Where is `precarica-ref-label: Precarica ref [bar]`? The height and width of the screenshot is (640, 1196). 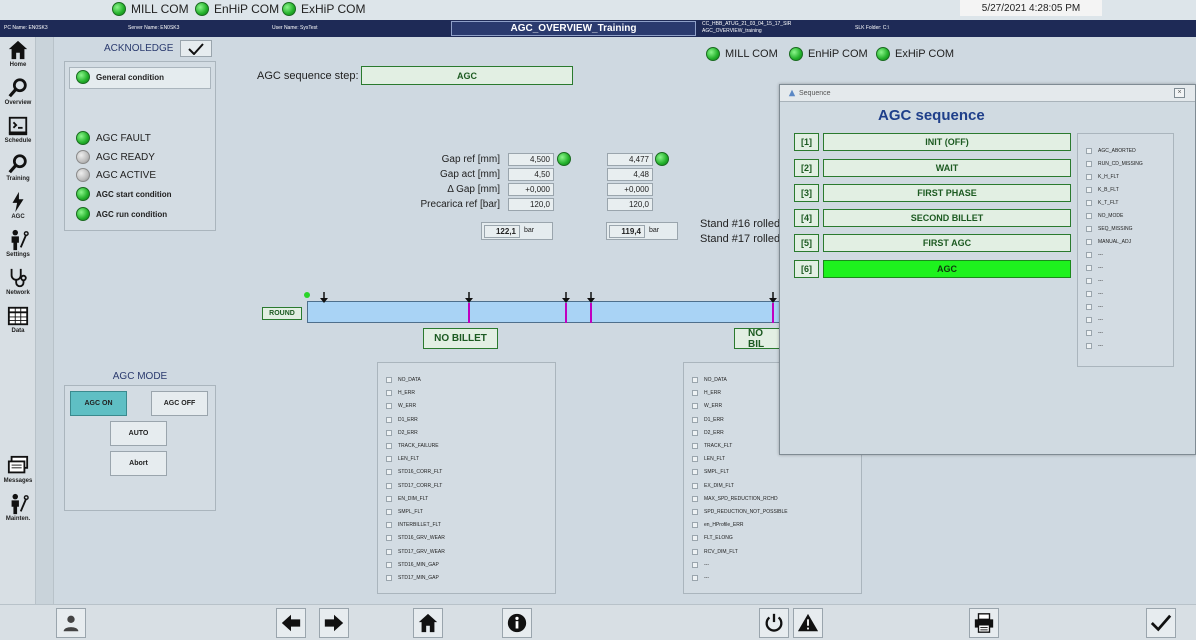
precarica-ref-label: Precarica ref [bar] is located at coordinates (460, 204).